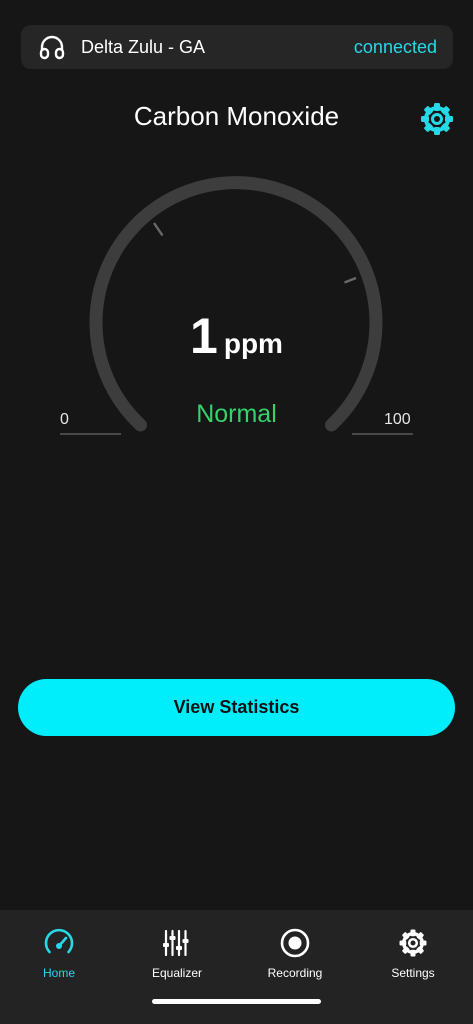 The image size is (473, 1024). I want to click on headphones-icon, so click(52, 47).